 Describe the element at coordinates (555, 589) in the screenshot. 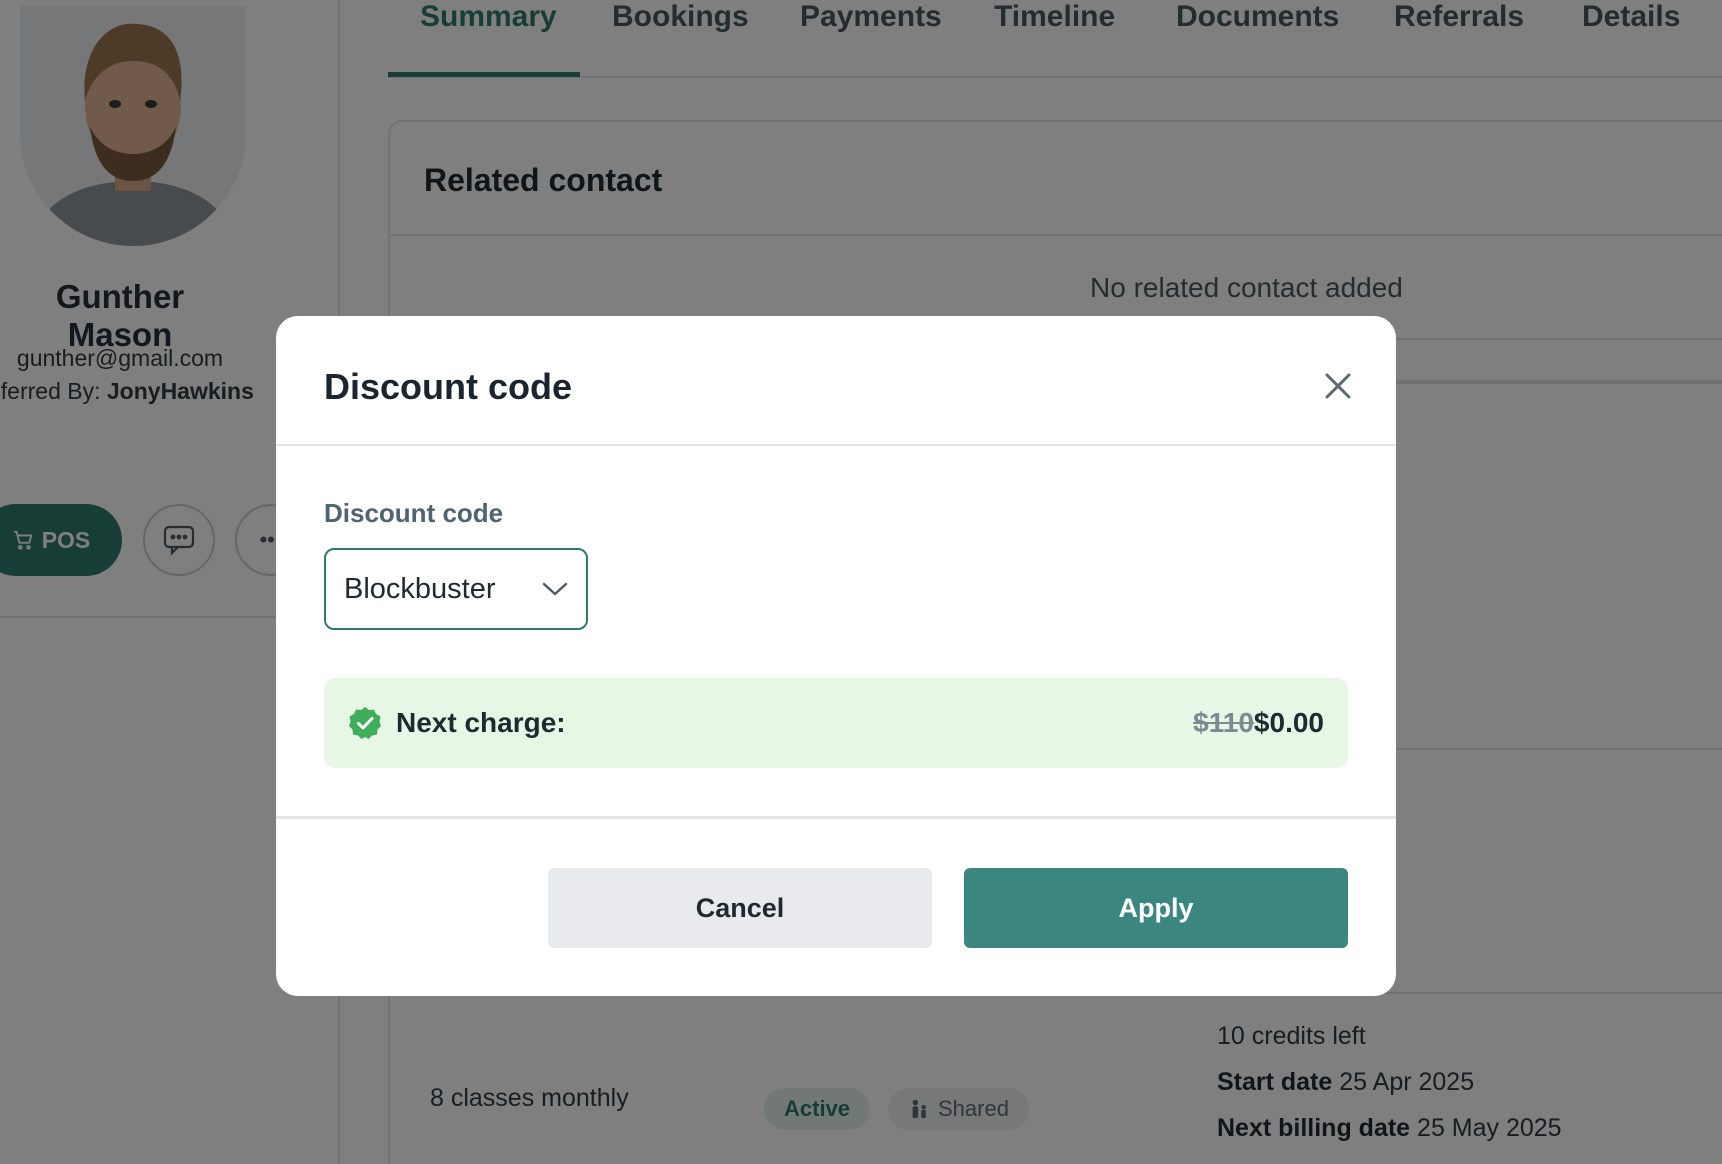

I see `chevron-down-icon` at that location.